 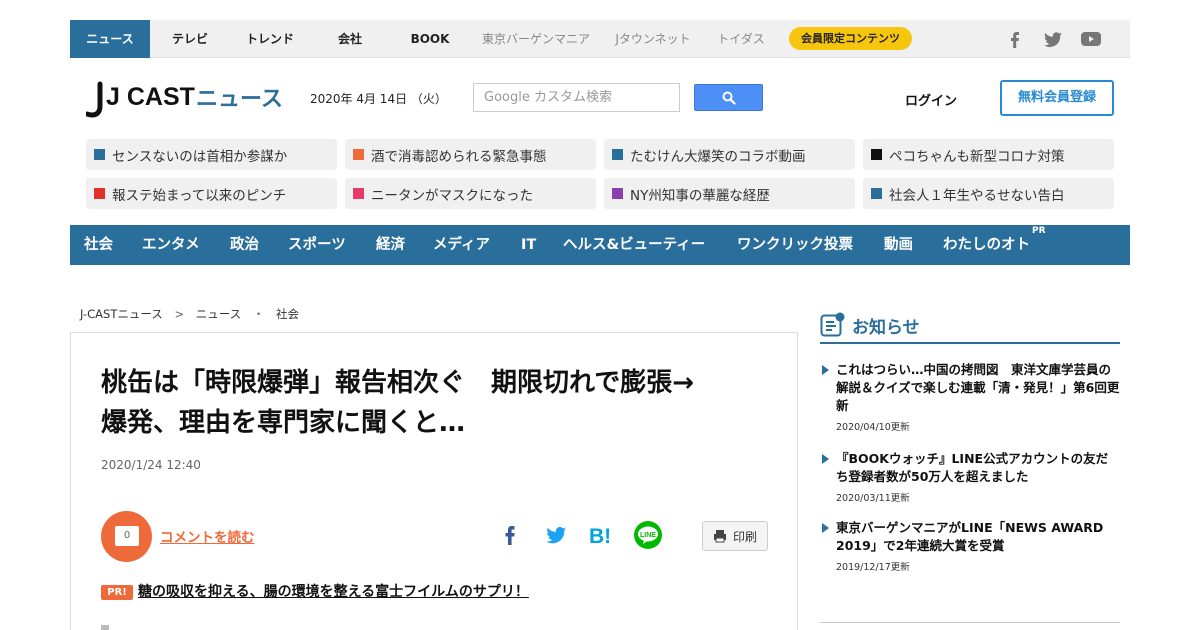 What do you see at coordinates (1091, 39) in the screenshot?
I see `youtube-icon` at bounding box center [1091, 39].